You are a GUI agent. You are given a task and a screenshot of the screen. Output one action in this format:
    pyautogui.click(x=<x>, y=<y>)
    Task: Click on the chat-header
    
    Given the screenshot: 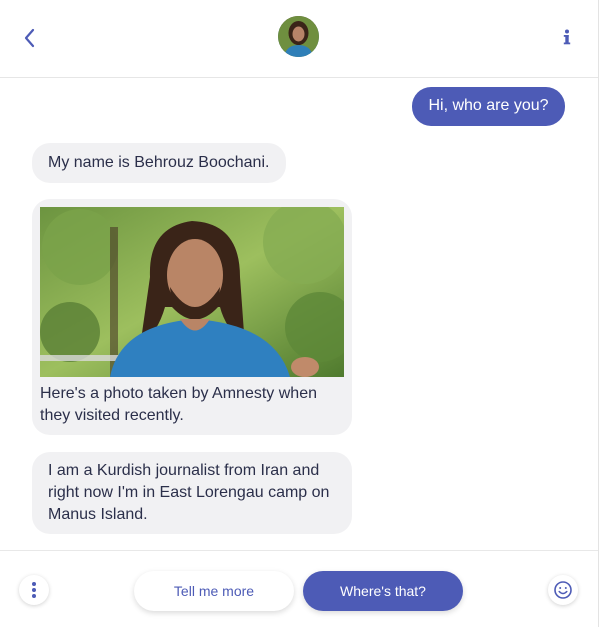 What is the action you would take?
    pyautogui.click(x=299, y=39)
    